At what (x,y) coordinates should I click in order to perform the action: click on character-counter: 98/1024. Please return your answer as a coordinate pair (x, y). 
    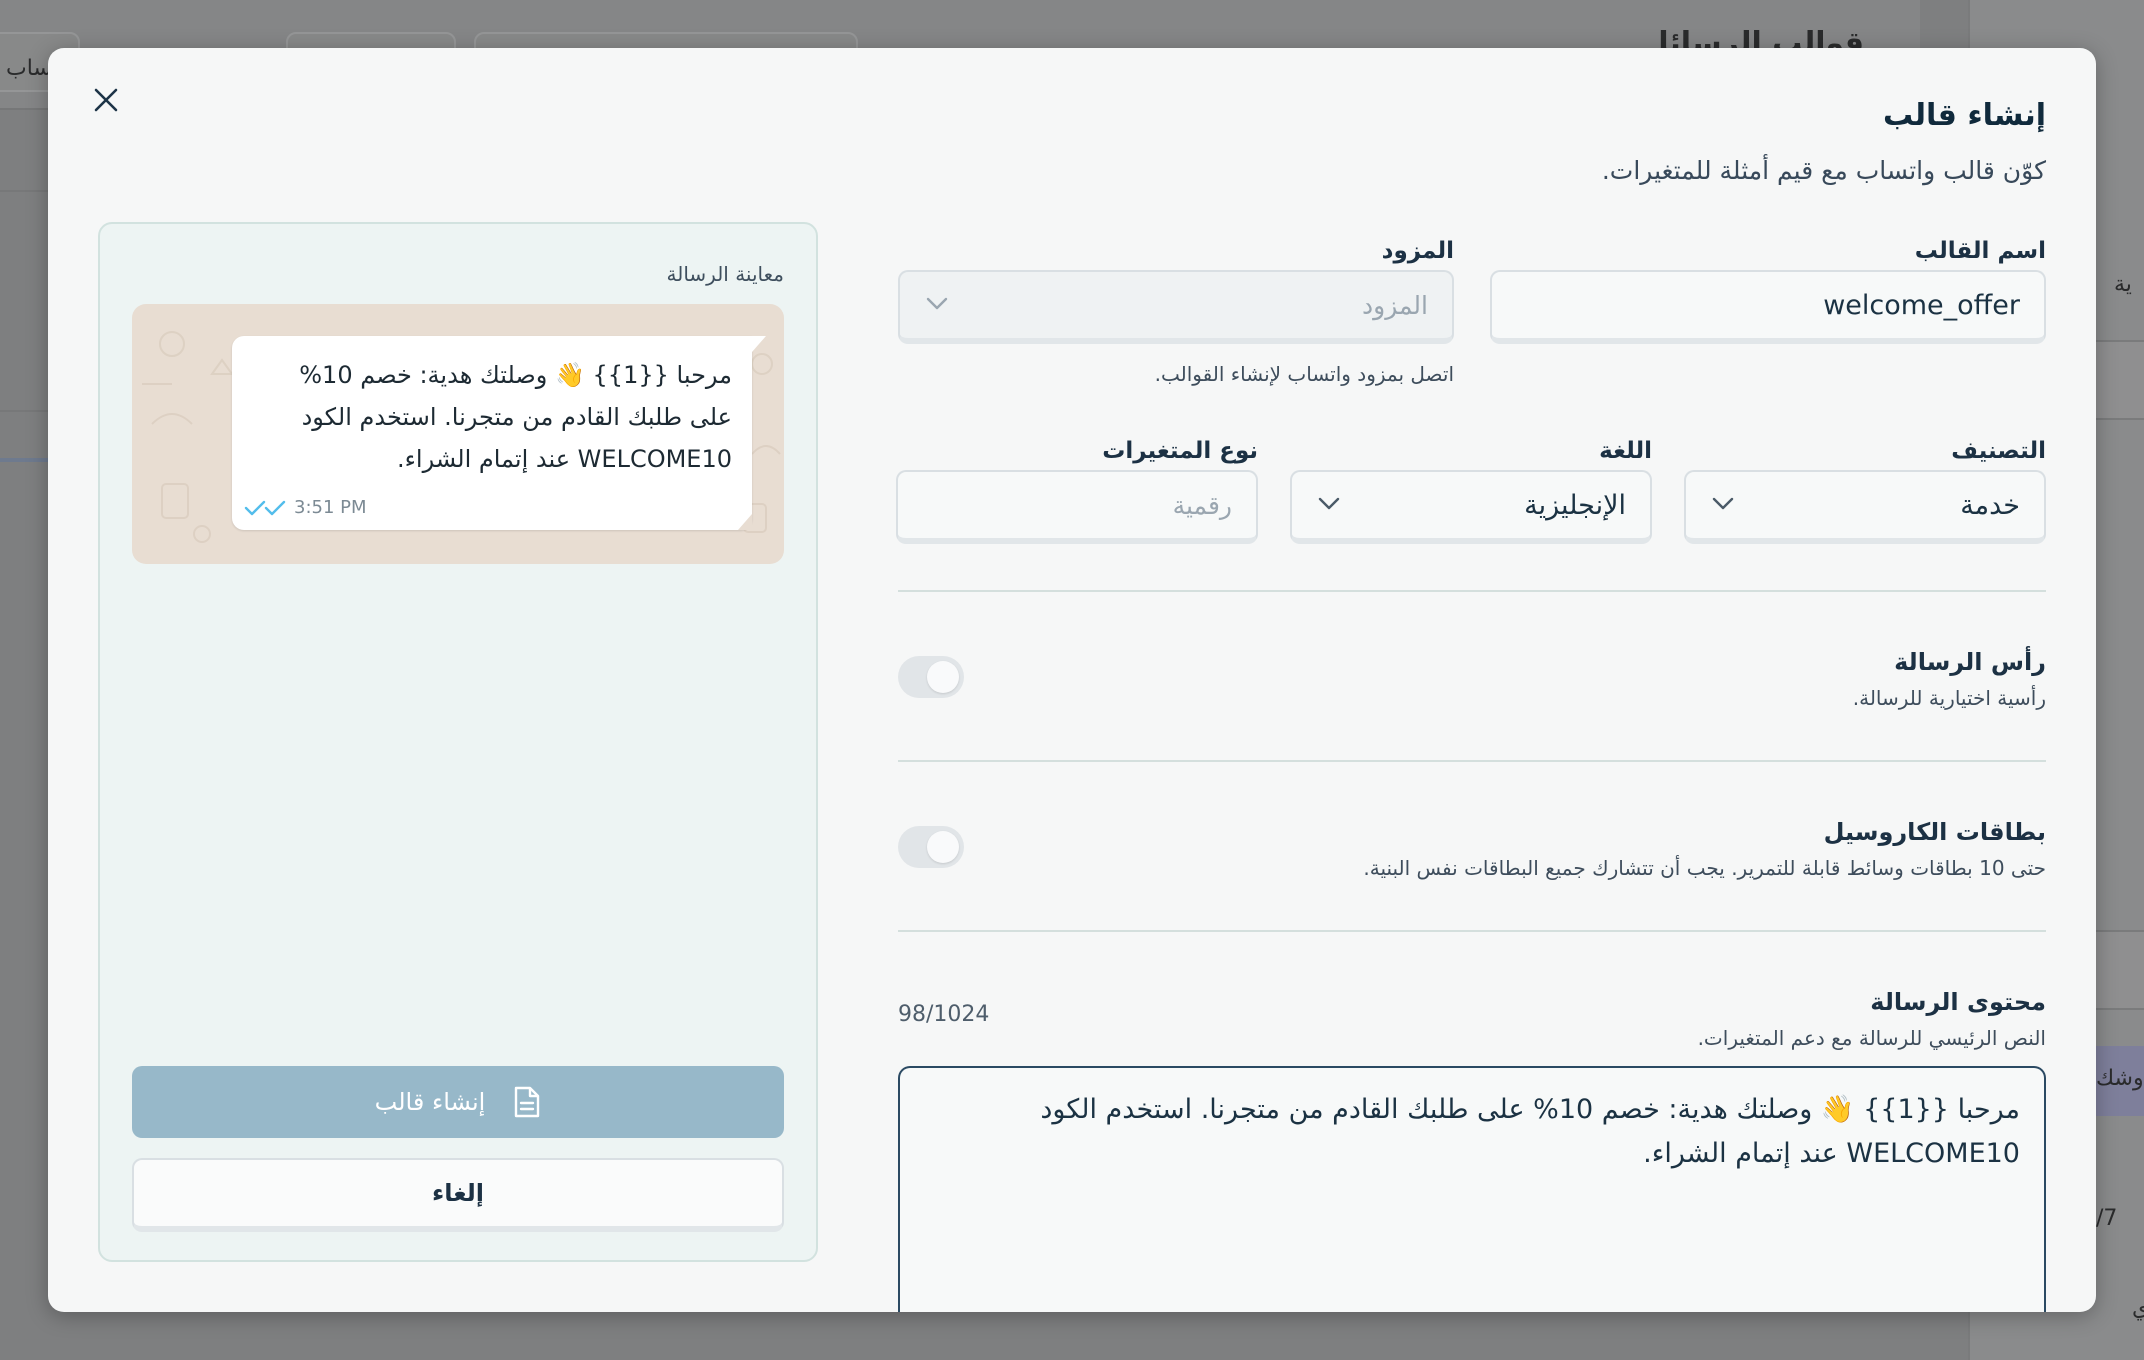
    Looking at the image, I should click on (944, 1014).